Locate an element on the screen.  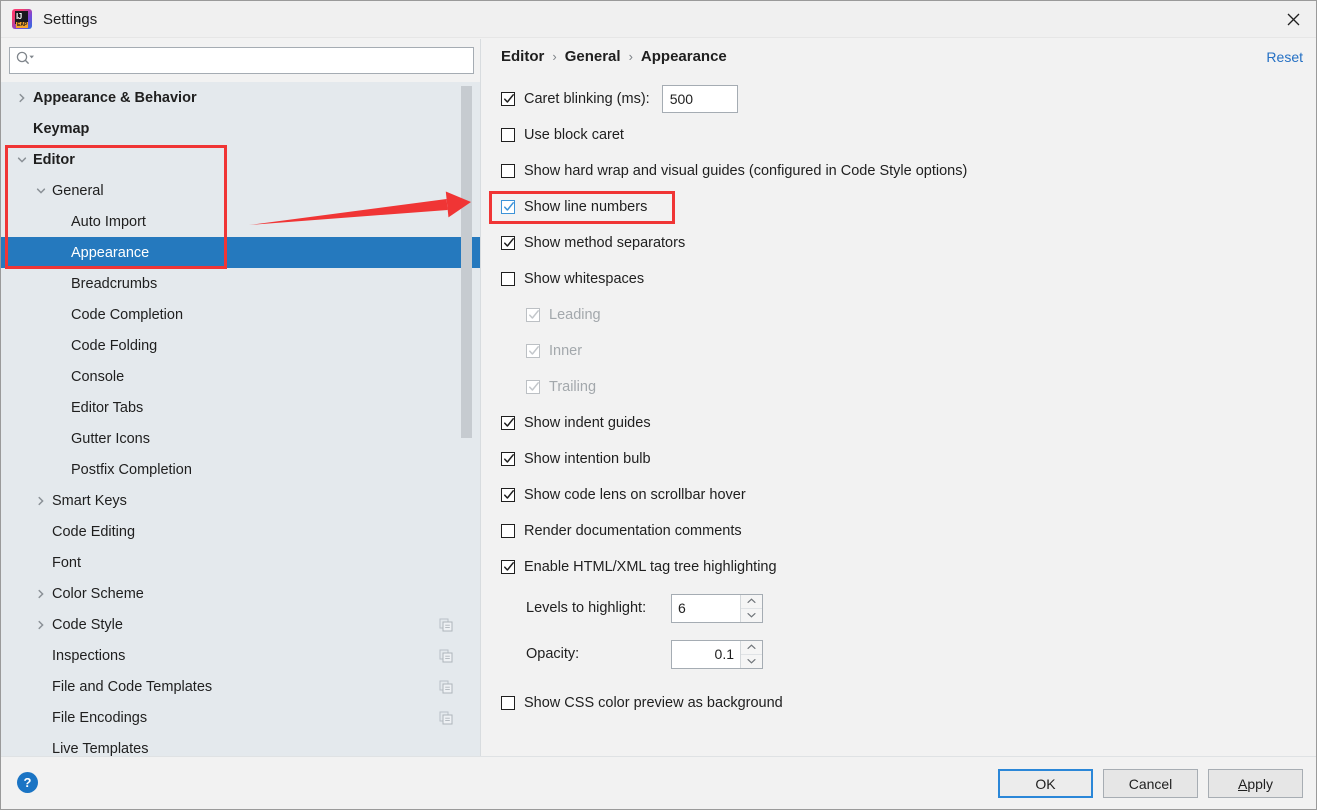
checkbox-show-css-color-preview-as-background is located at coordinates (508, 703).